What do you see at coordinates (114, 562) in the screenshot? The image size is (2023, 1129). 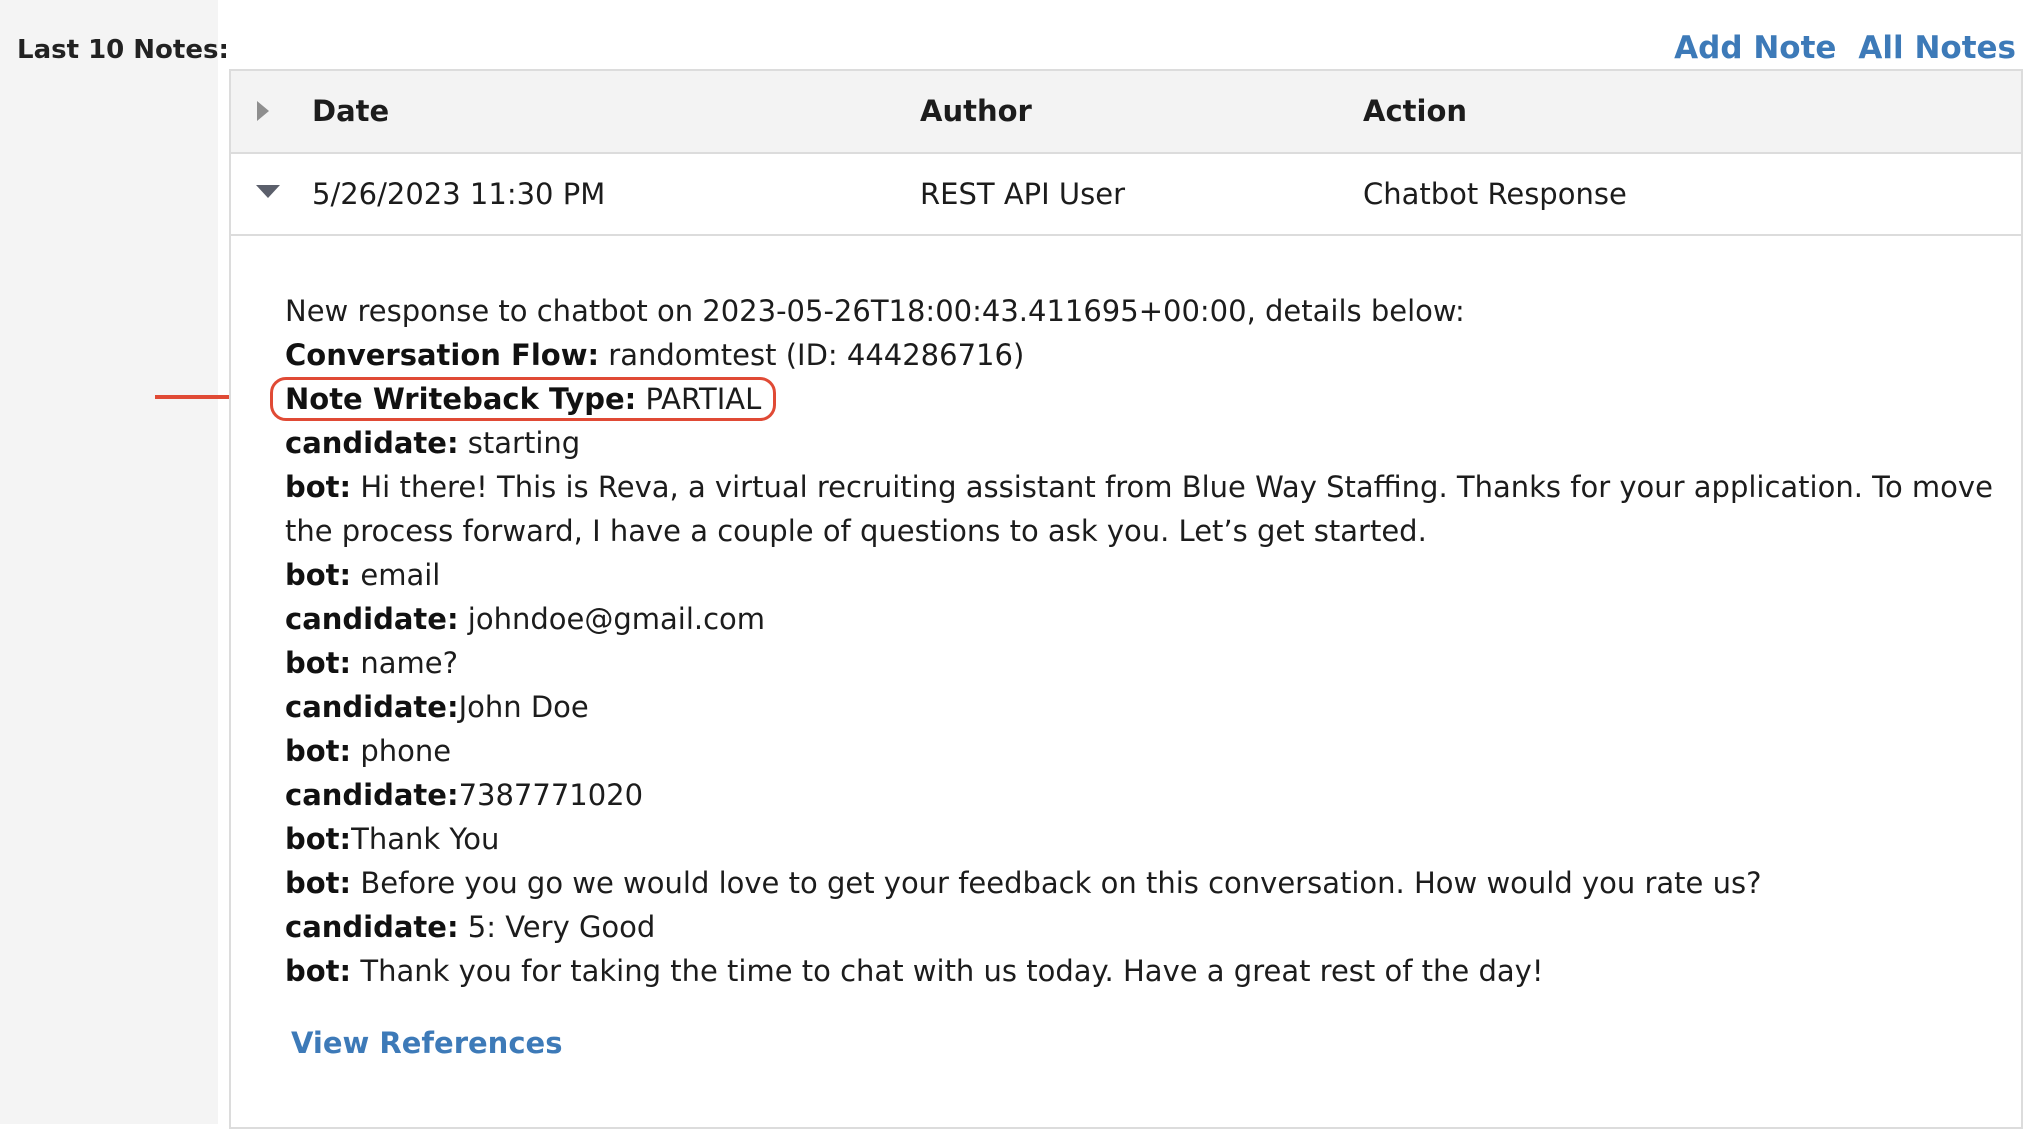 I see `left-panel: Last 10 Notes:` at bounding box center [114, 562].